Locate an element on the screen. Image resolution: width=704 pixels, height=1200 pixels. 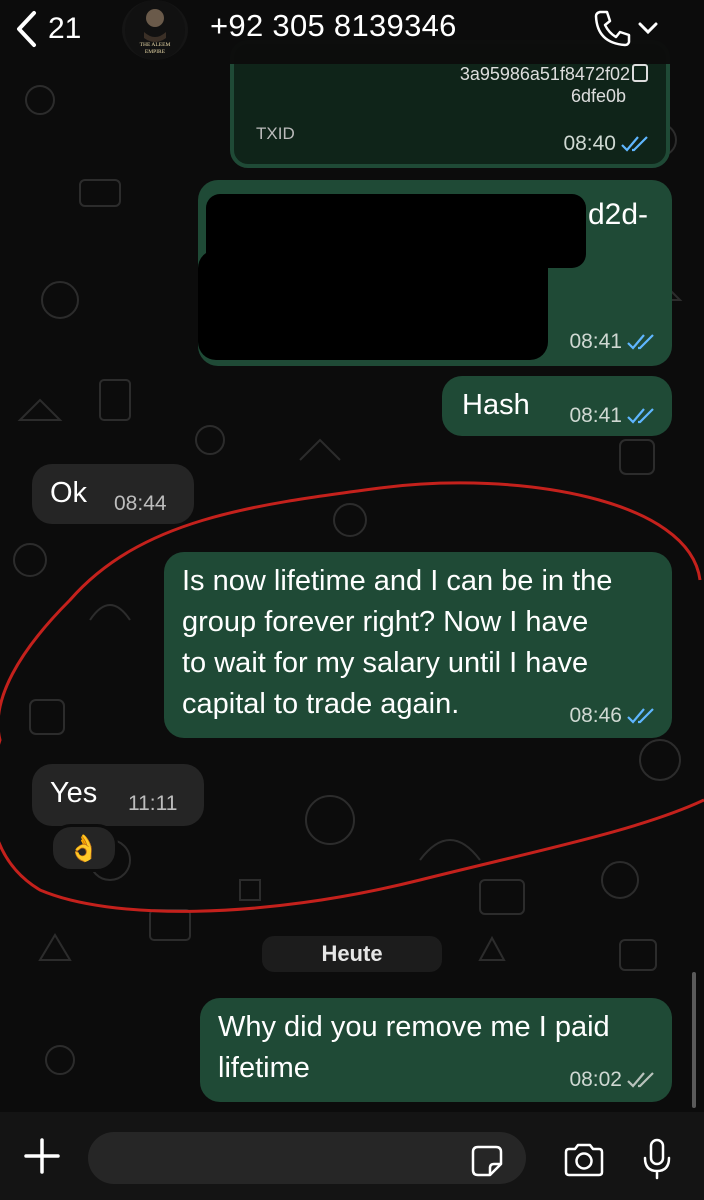
date-separator: Heute is located at coordinates (352, 954).